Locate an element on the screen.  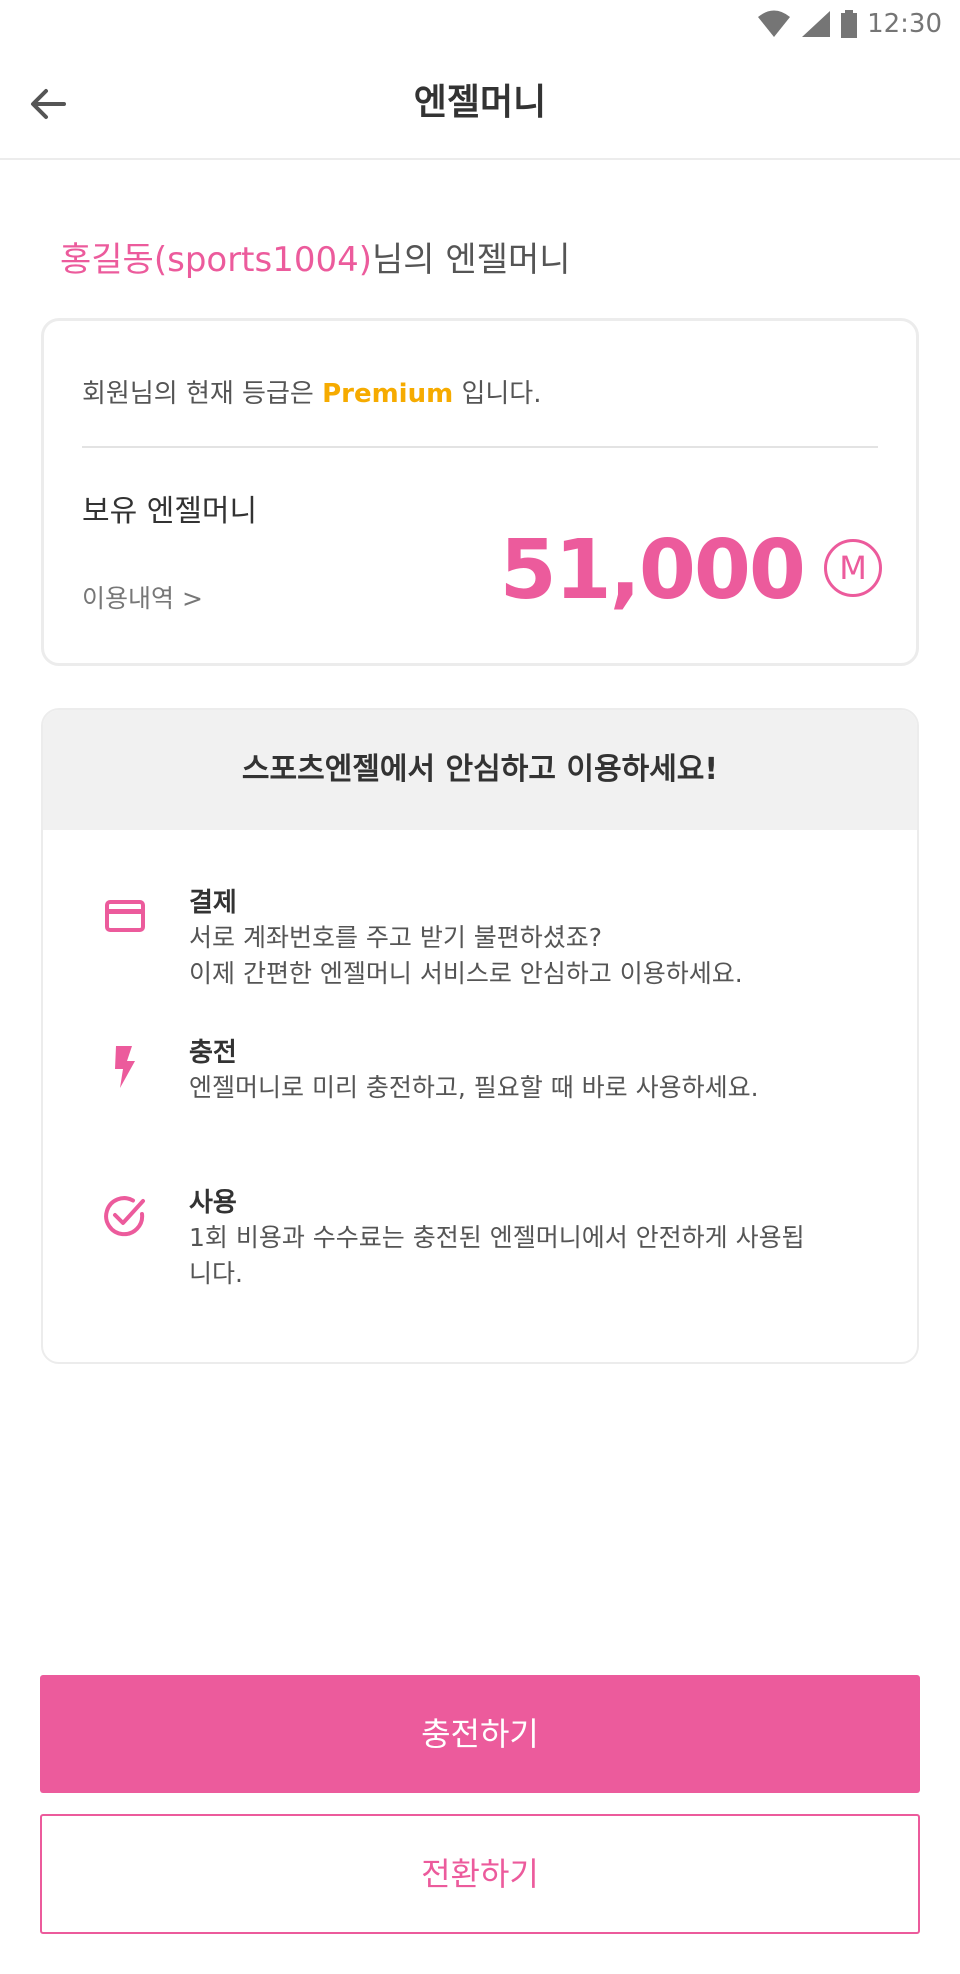
lightning-icon is located at coordinates (125, 1067).